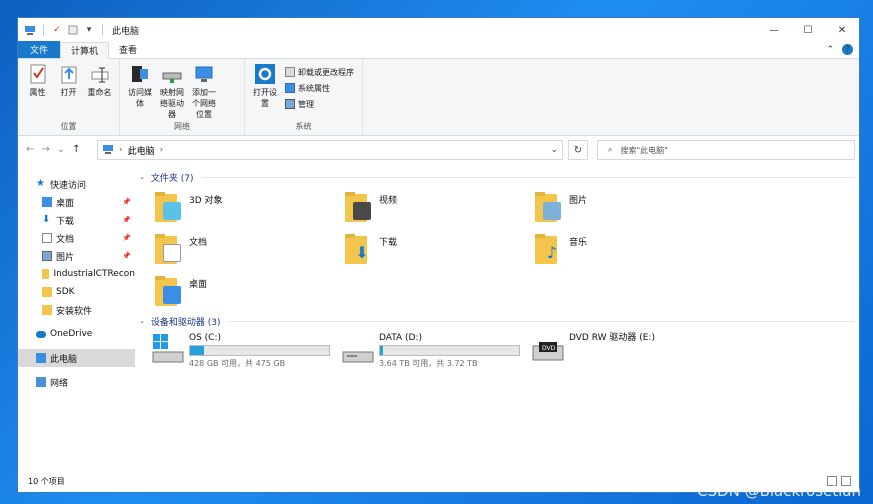  What do you see at coordinates (171, 206) in the screenshot?
I see `3d-objects-folder-icon` at bounding box center [171, 206].